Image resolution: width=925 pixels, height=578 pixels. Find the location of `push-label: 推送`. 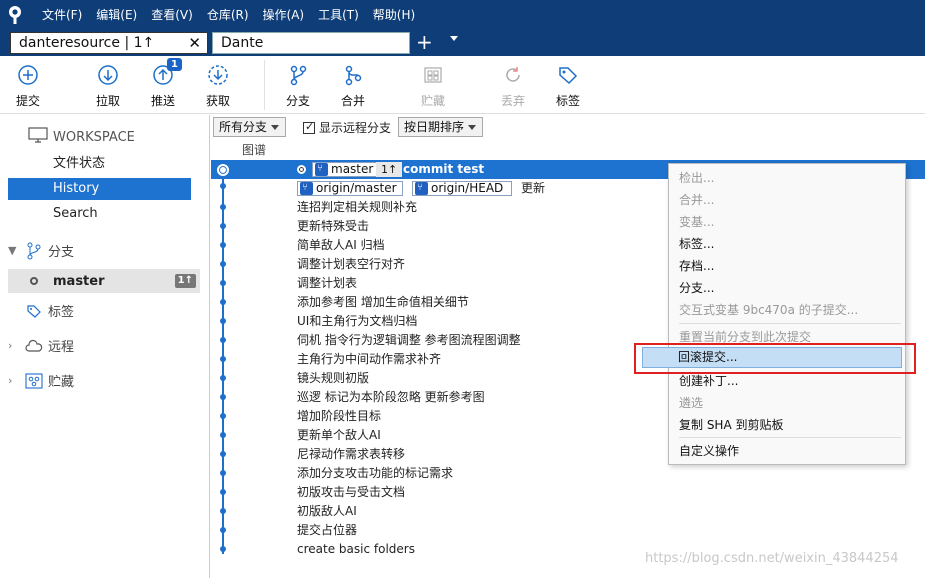

push-label: 推送 is located at coordinates (162, 101).